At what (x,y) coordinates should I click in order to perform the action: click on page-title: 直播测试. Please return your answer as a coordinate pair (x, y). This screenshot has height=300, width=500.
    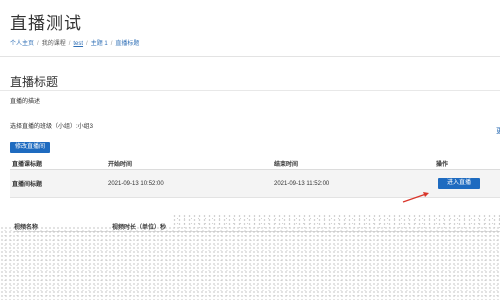
    Looking at the image, I should click on (46, 23).